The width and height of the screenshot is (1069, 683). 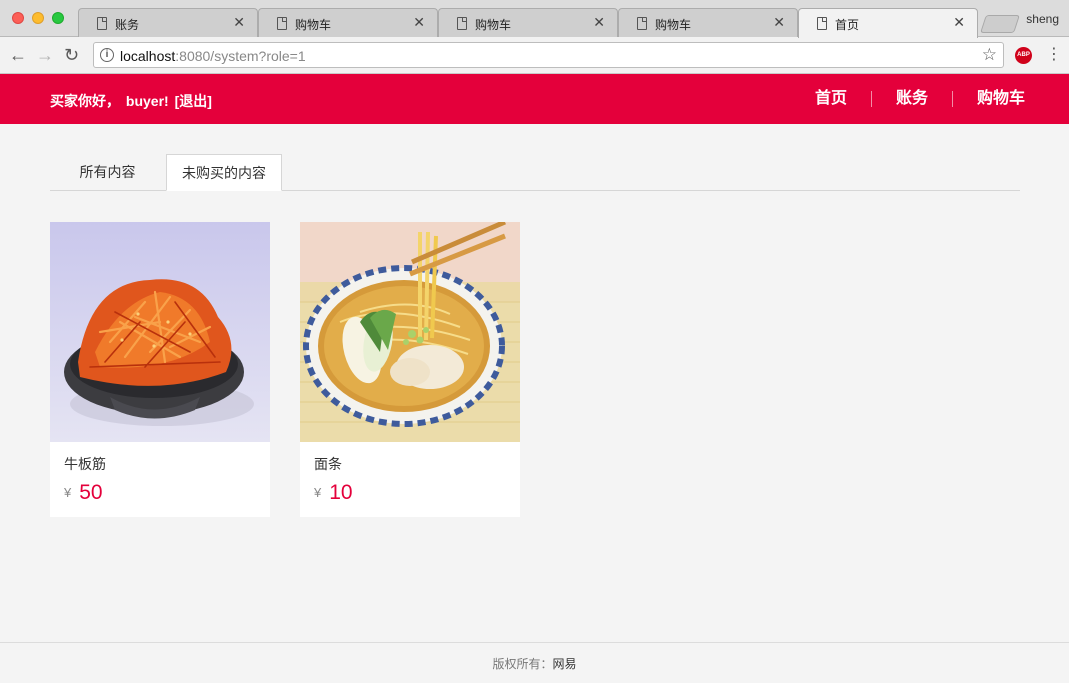 What do you see at coordinates (71, 55) in the screenshot?
I see `reload-icon: ↻` at bounding box center [71, 55].